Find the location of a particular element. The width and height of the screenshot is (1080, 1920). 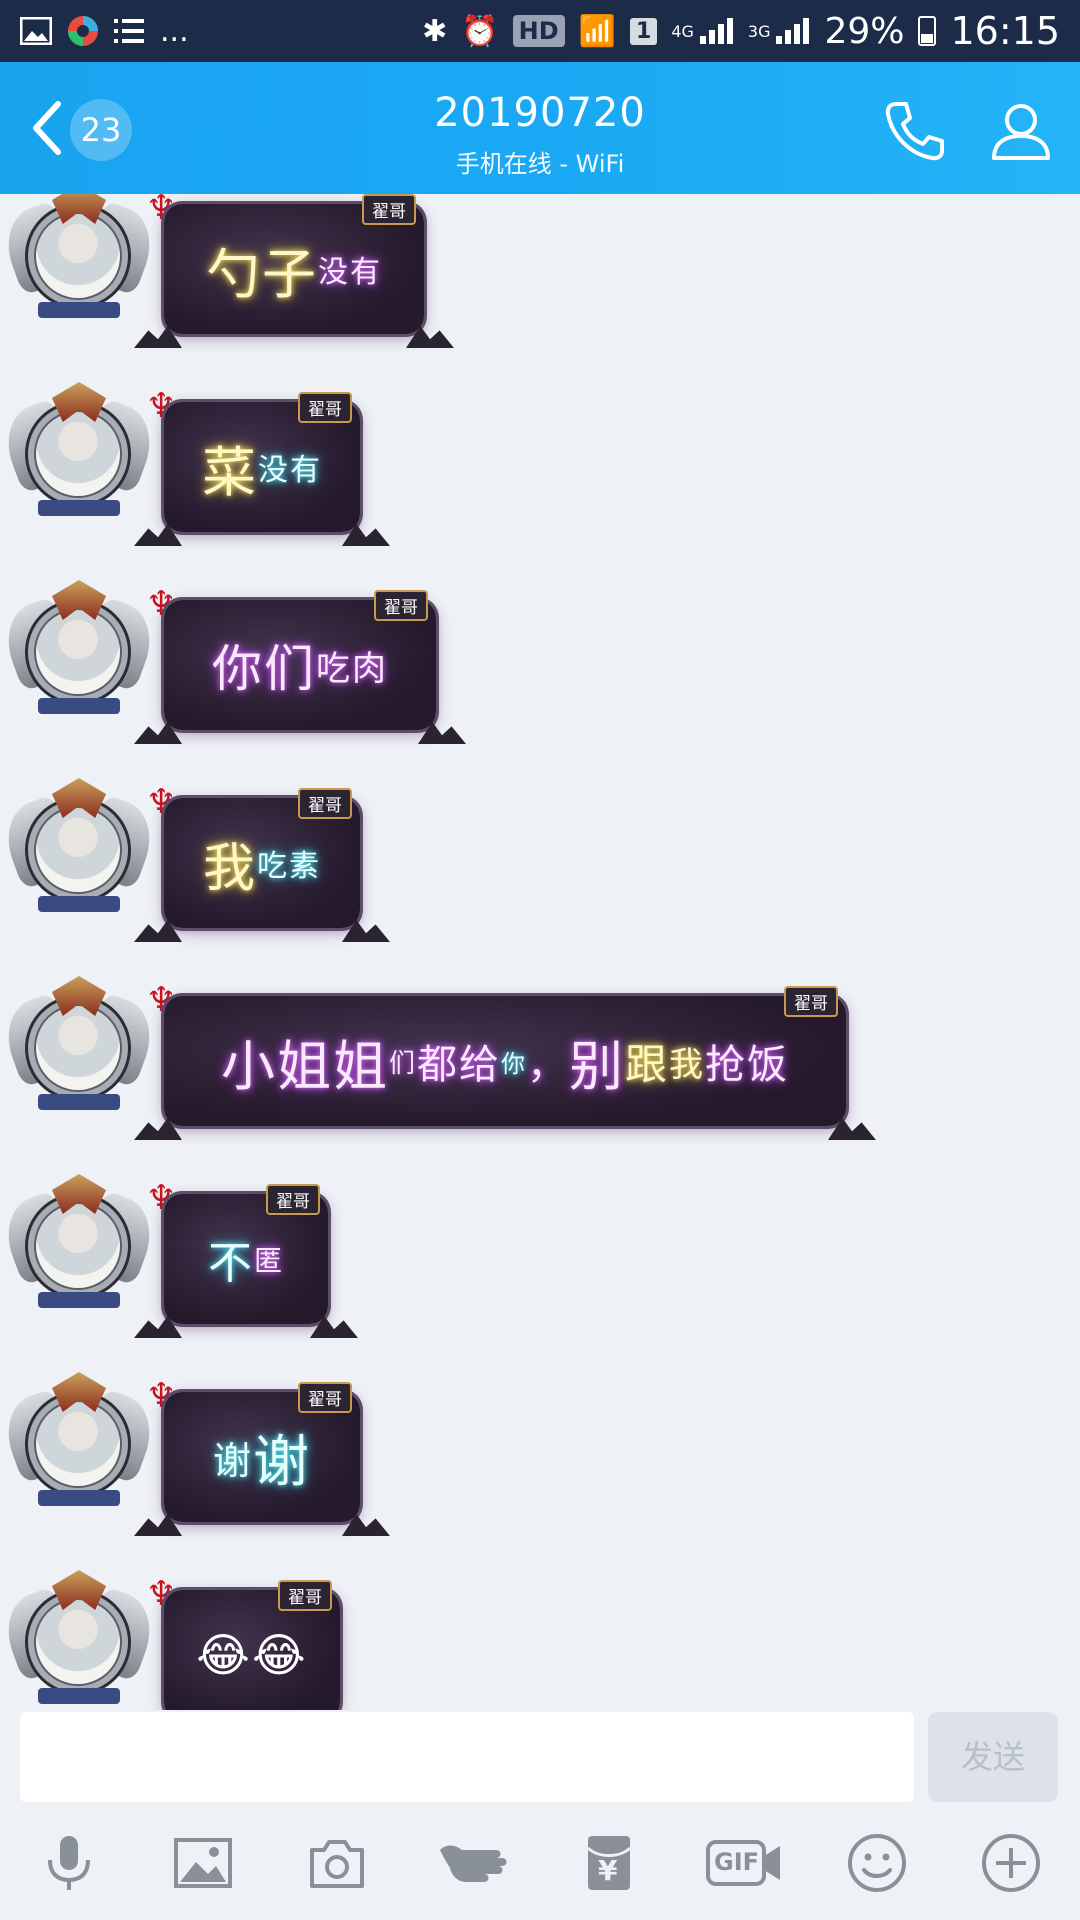

profile-icon is located at coordinates (1021, 131).